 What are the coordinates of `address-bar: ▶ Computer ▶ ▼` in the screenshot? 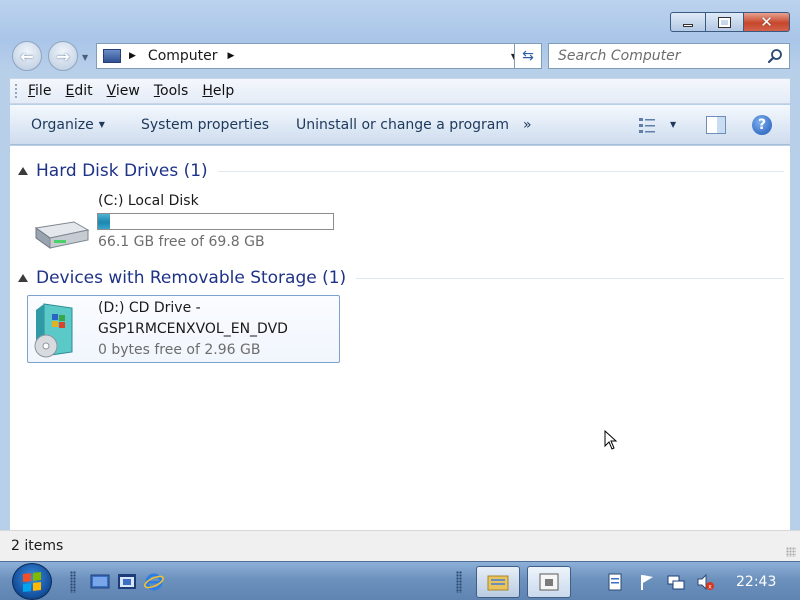 It's located at (310, 56).